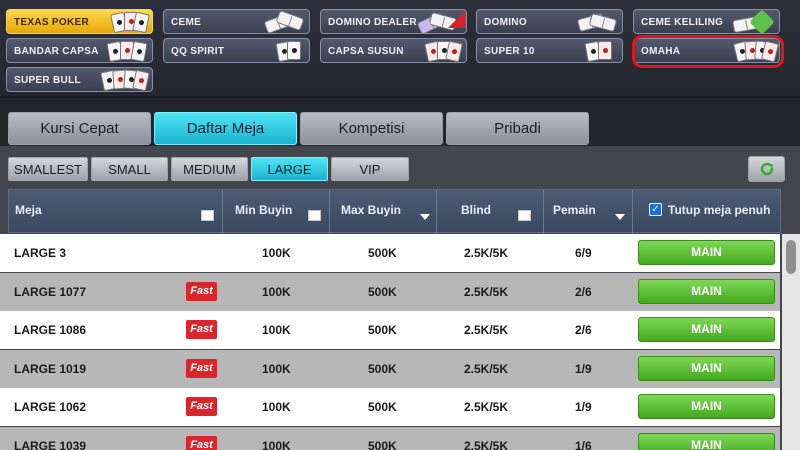 Image resolution: width=800 pixels, height=450 pixels. Describe the element at coordinates (372, 22) in the screenshot. I see `game-label: DOMINO DEALER` at that location.